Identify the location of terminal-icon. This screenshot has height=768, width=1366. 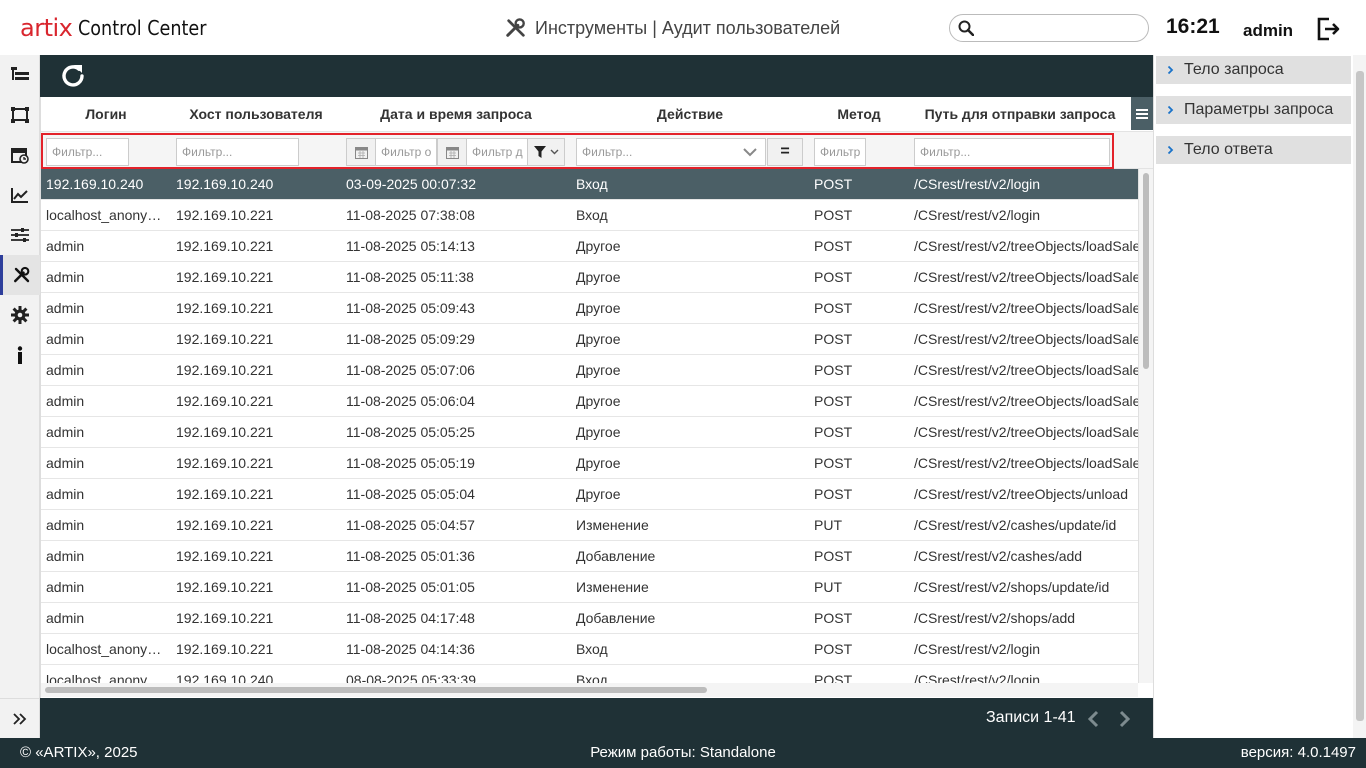
(20, 115).